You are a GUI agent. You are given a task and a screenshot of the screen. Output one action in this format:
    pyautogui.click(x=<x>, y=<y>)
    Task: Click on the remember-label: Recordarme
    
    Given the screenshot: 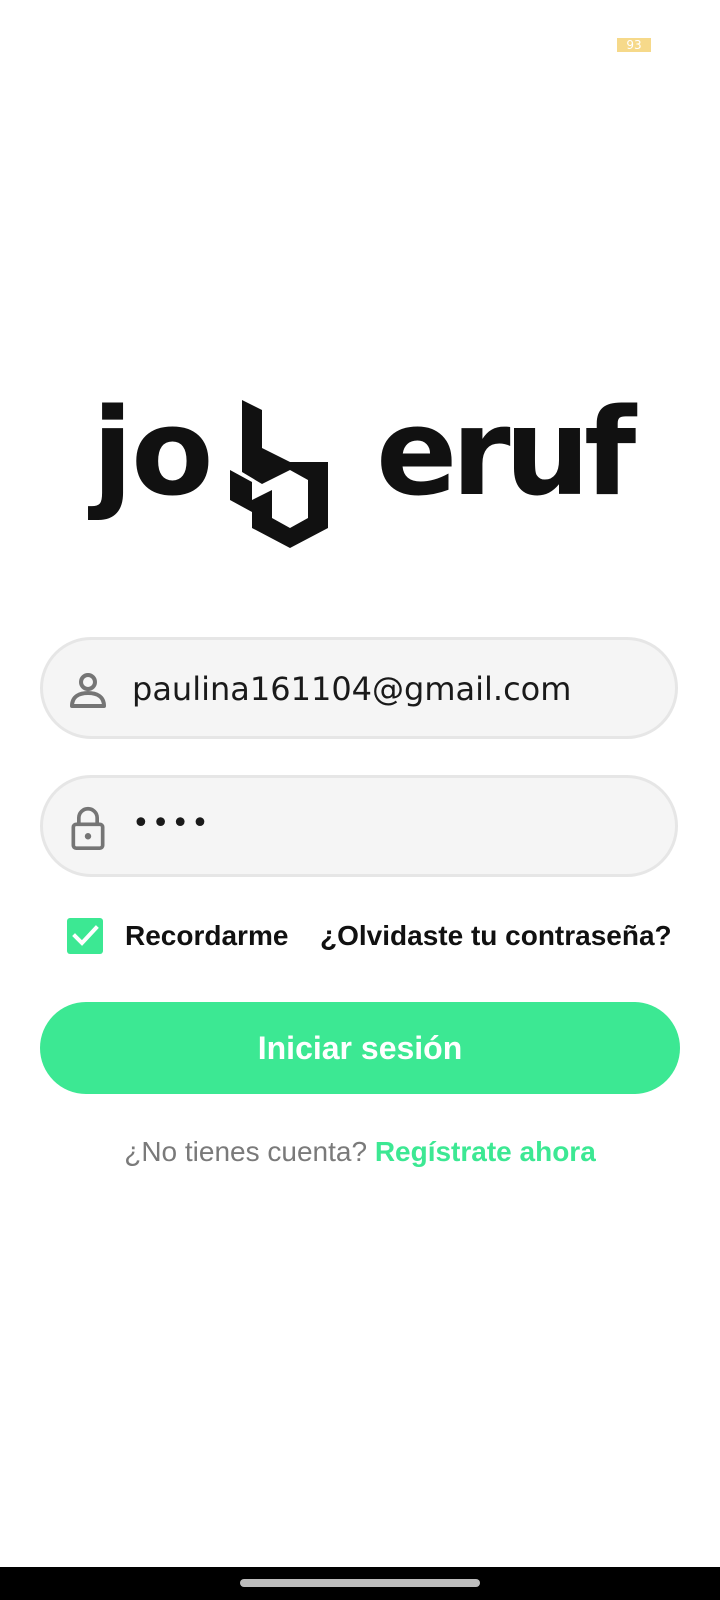 What is the action you would take?
    pyautogui.click(x=206, y=936)
    